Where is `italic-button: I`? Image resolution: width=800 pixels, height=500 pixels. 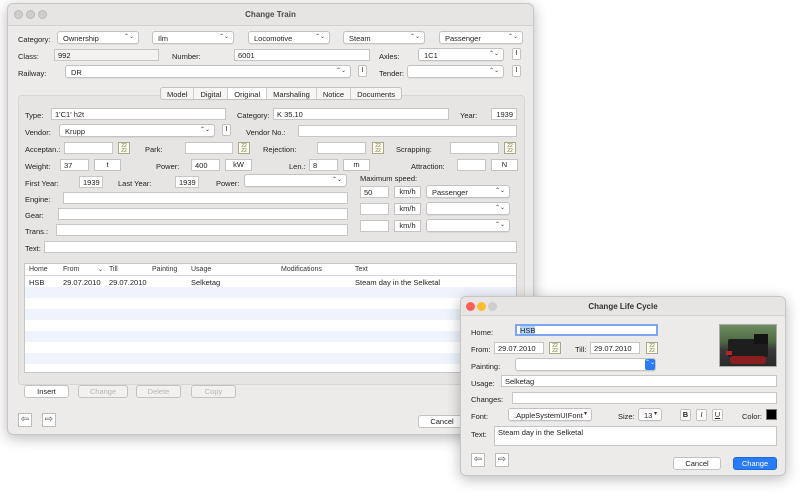 italic-button: I is located at coordinates (701, 415).